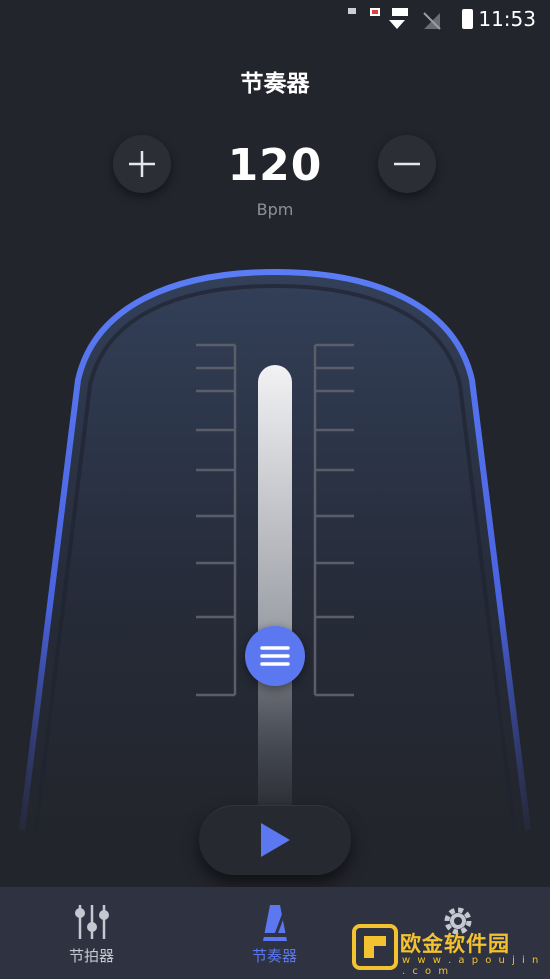 This screenshot has height=979, width=550. I want to click on watermark-url: w w w . a p o u j i n . c o m, so click(471, 966).